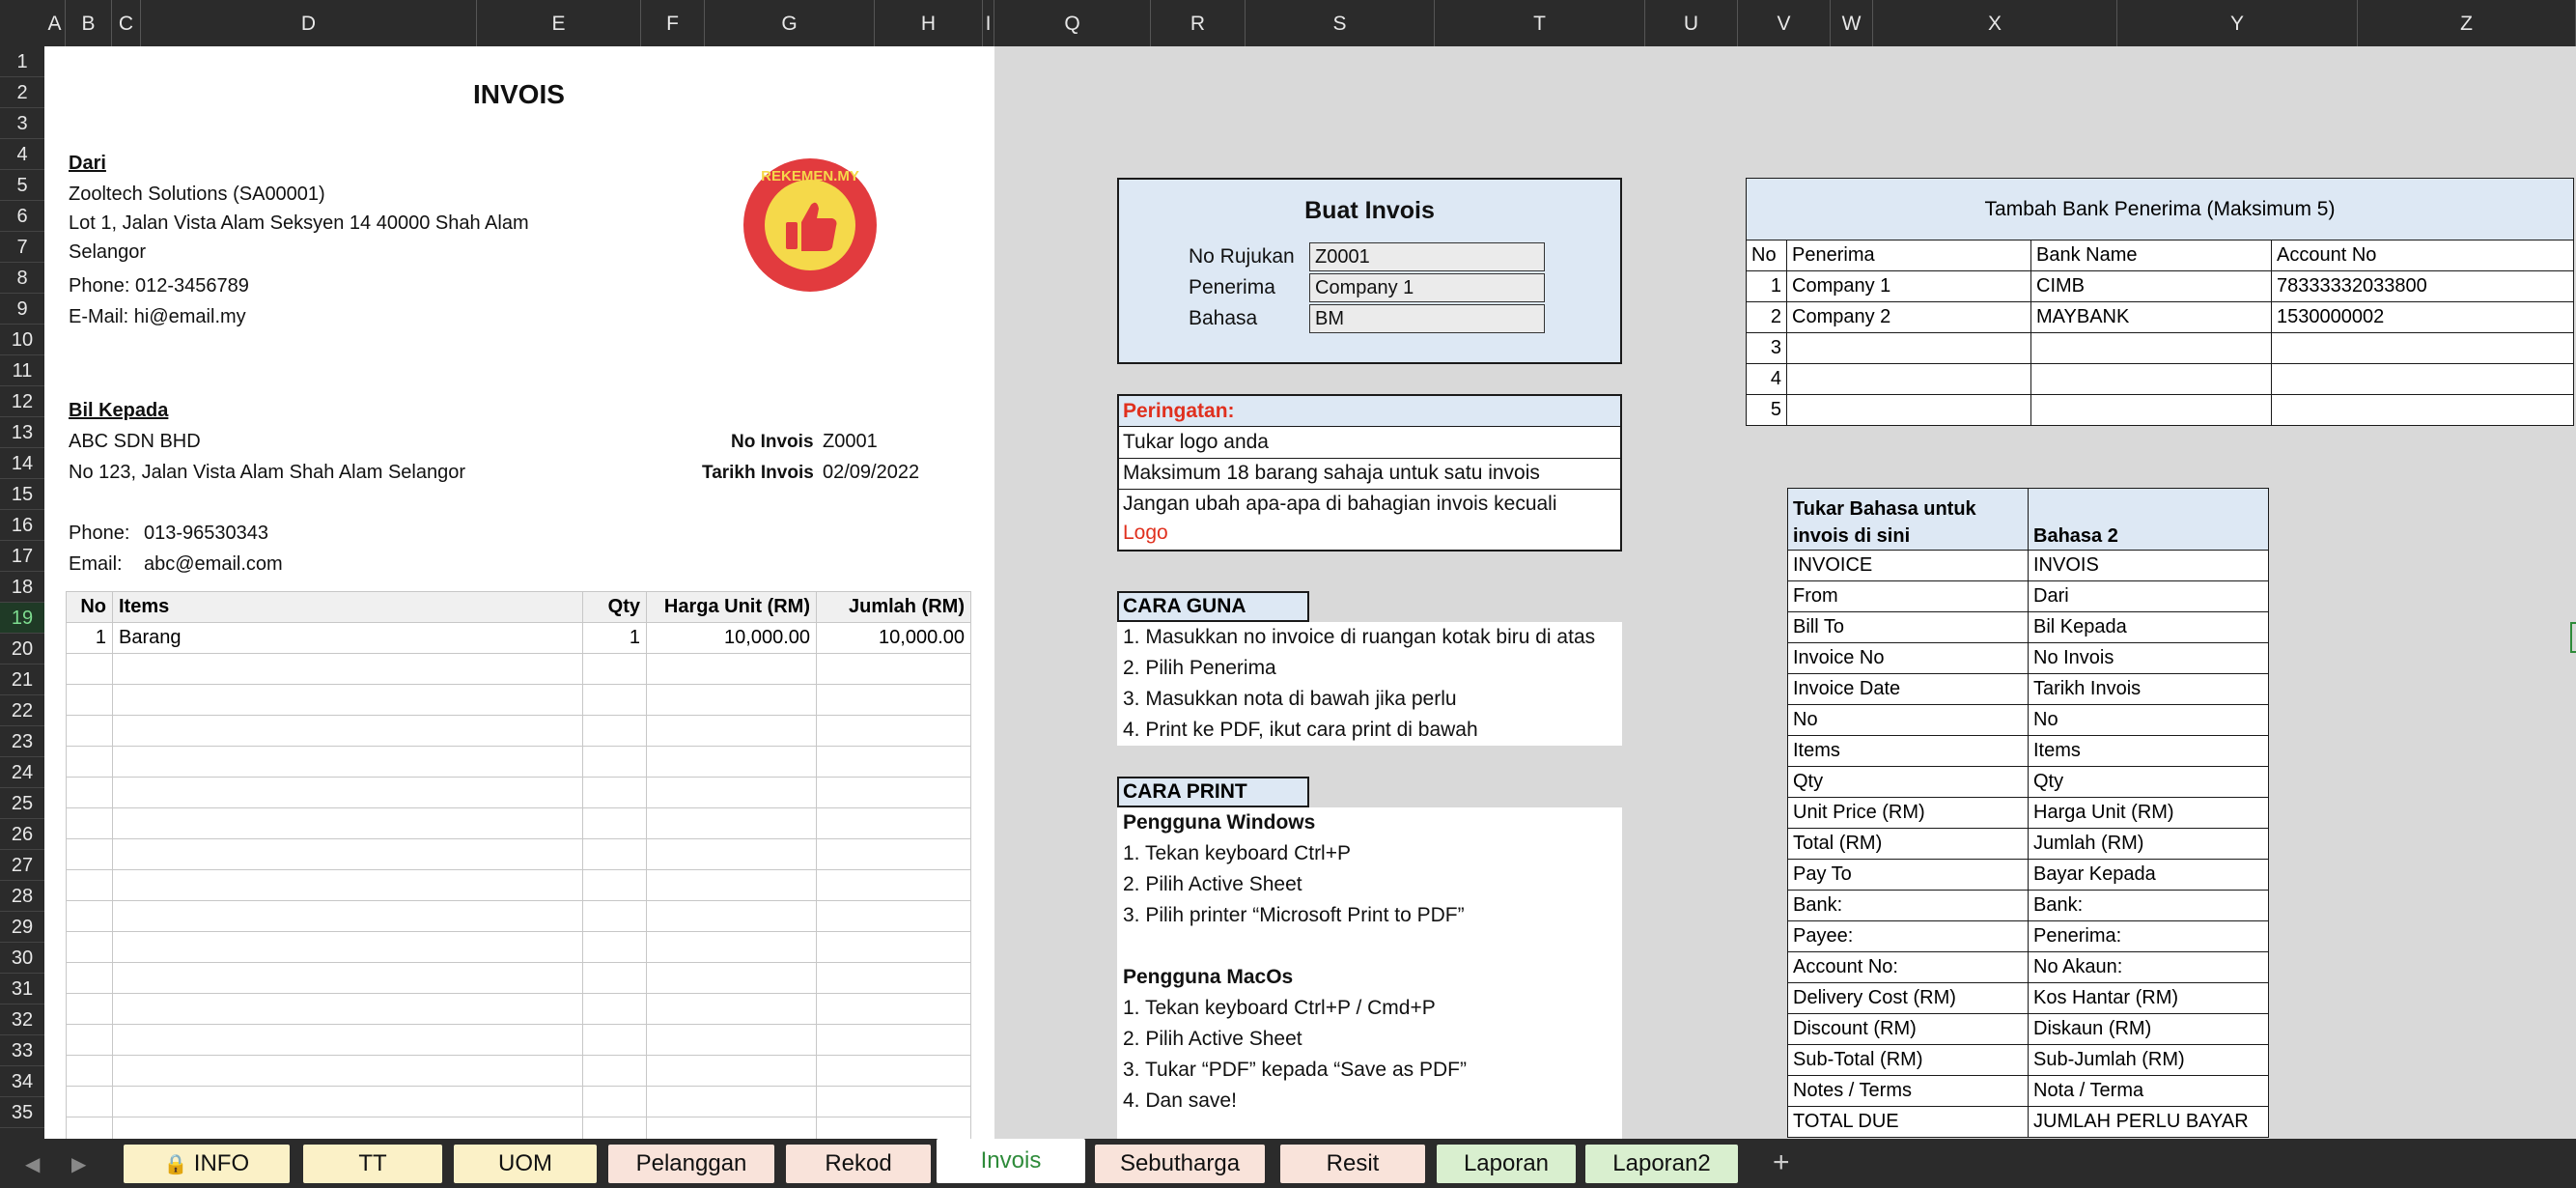 This screenshot has width=2576, height=1188. Describe the element at coordinates (22, 1050) in the screenshot. I see `row-header-33: 33` at that location.